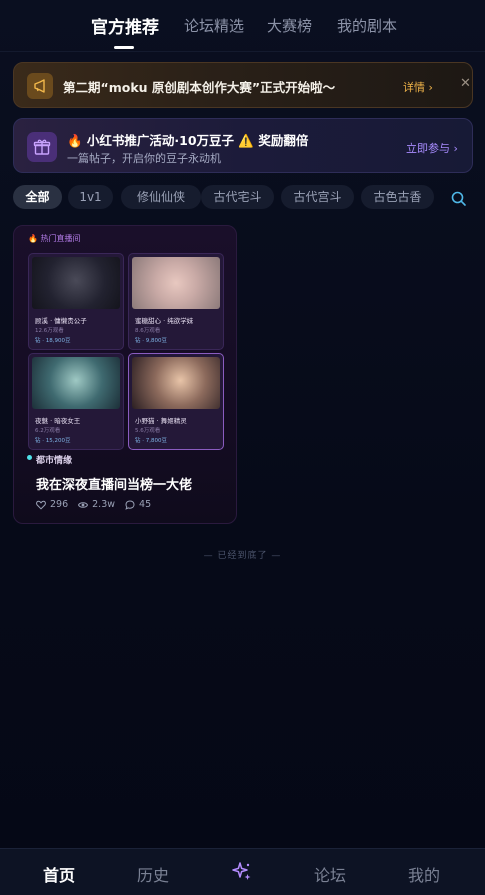  I want to click on card-title: 我在深夜直播间当榜一大佬, so click(114, 485).